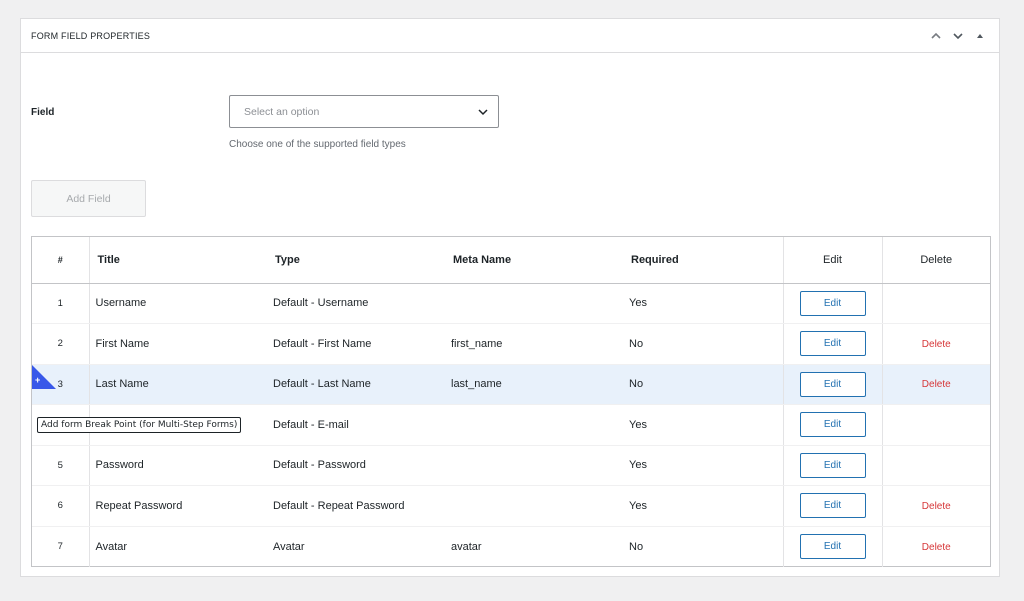 Image resolution: width=1024 pixels, height=601 pixels. Describe the element at coordinates (832, 260) in the screenshot. I see `header-edit: Edit` at that location.